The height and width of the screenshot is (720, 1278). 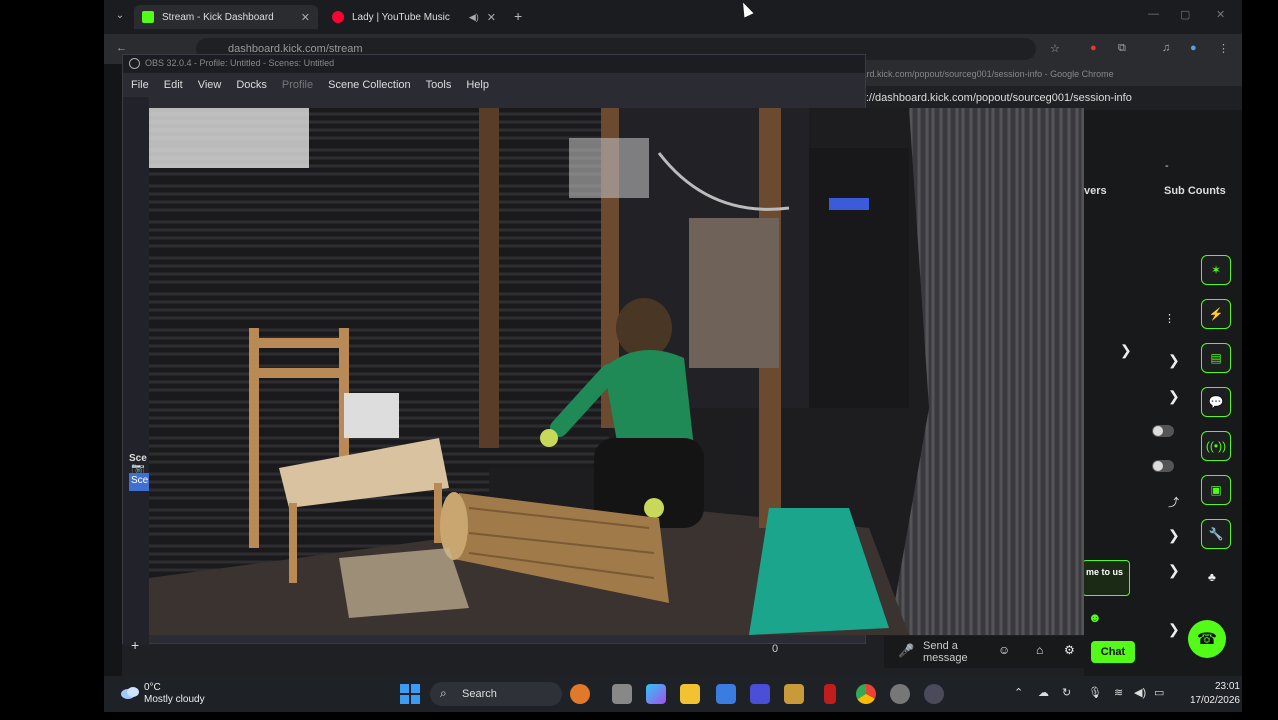 What do you see at coordinates (479, 694) in the screenshot?
I see `search-label: Search` at bounding box center [479, 694].